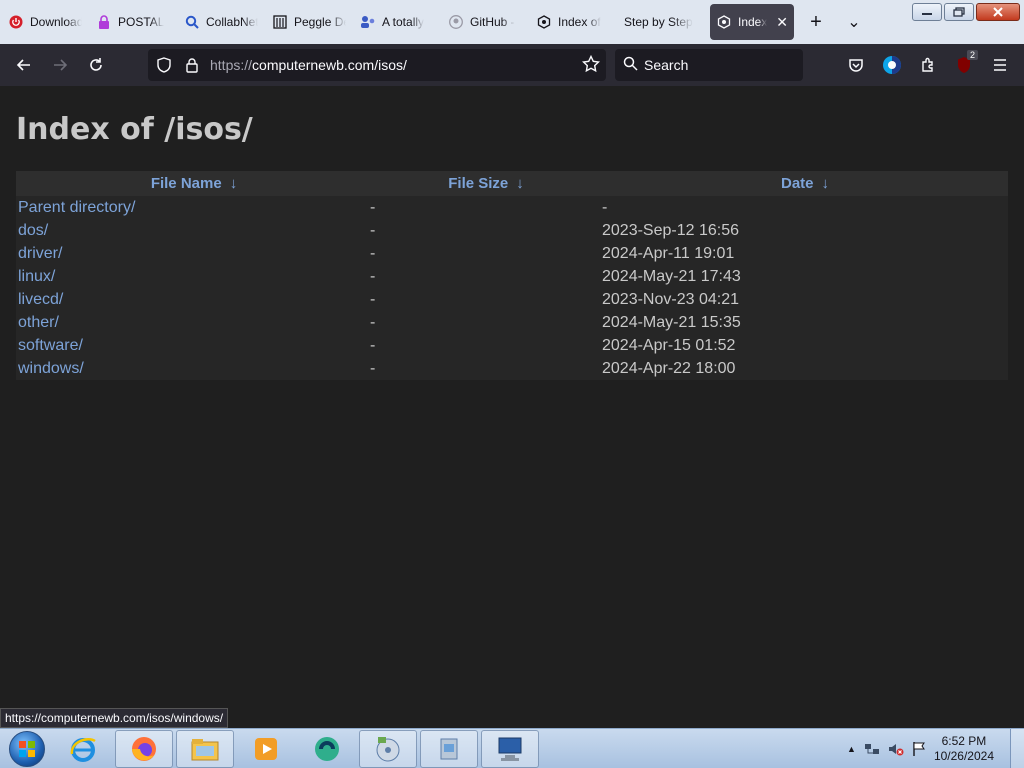 The image size is (1024, 768). I want to click on directory-link: livecd/, so click(40, 299).